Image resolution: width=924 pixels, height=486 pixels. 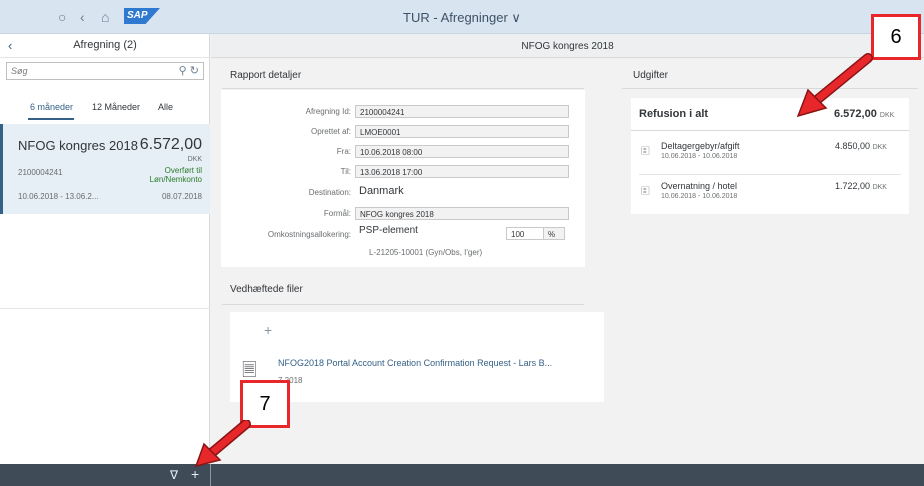 What do you see at coordinates (525, 233) in the screenshot?
I see `alloc-percent: 100` at bounding box center [525, 233].